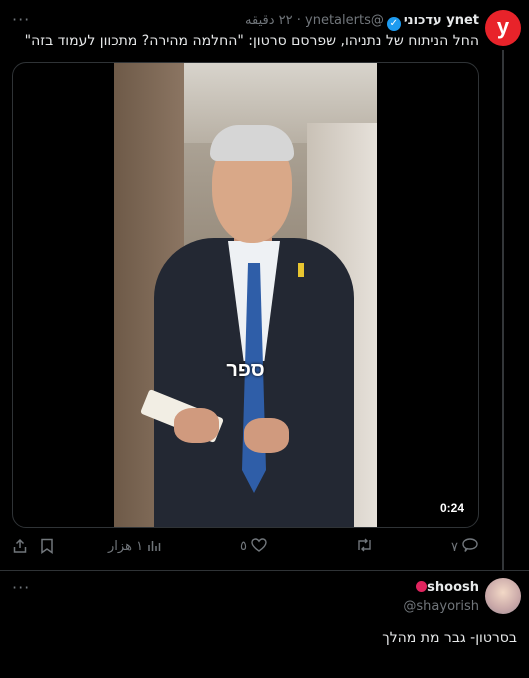  I want to click on reply-text: בסרטון- גבר מת מהלך, so click(449, 638).